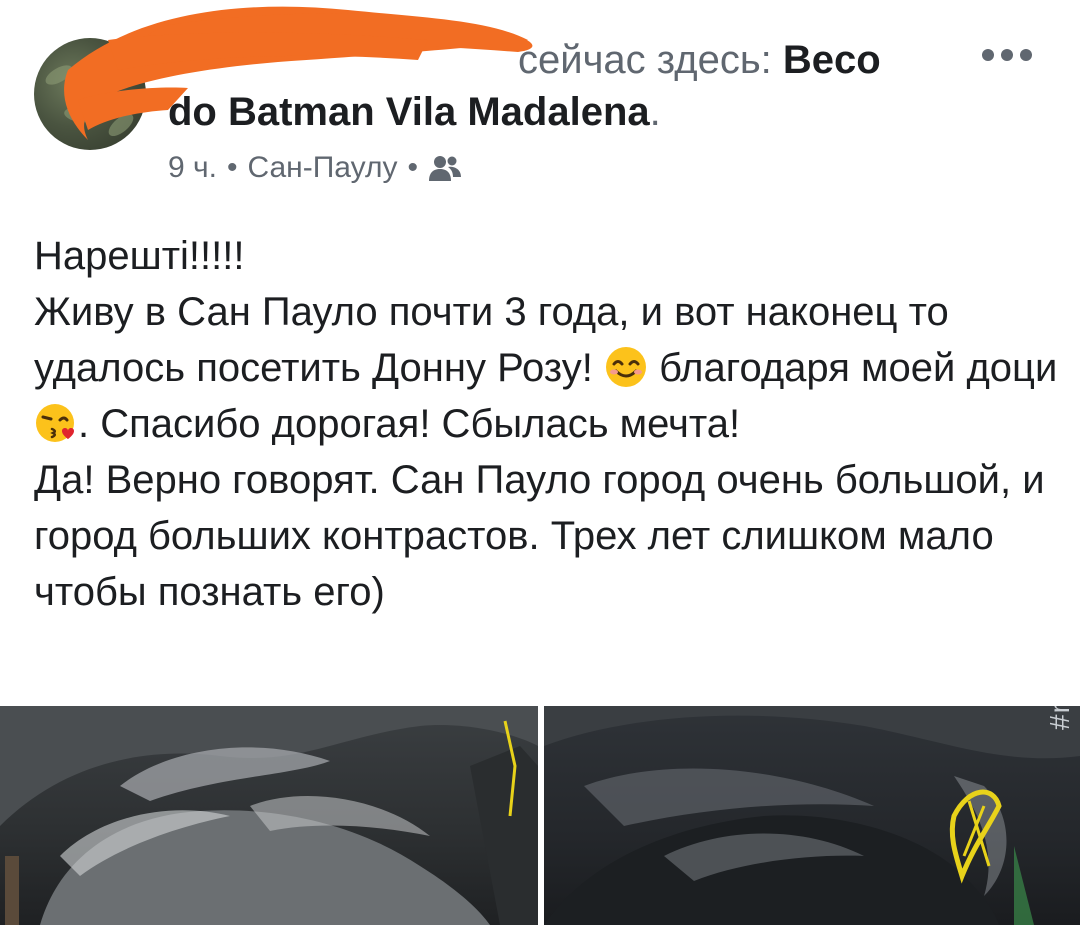  Describe the element at coordinates (1060, 718) in the screenshot. I see `photo-hashtag: #myhoodisz` at that location.